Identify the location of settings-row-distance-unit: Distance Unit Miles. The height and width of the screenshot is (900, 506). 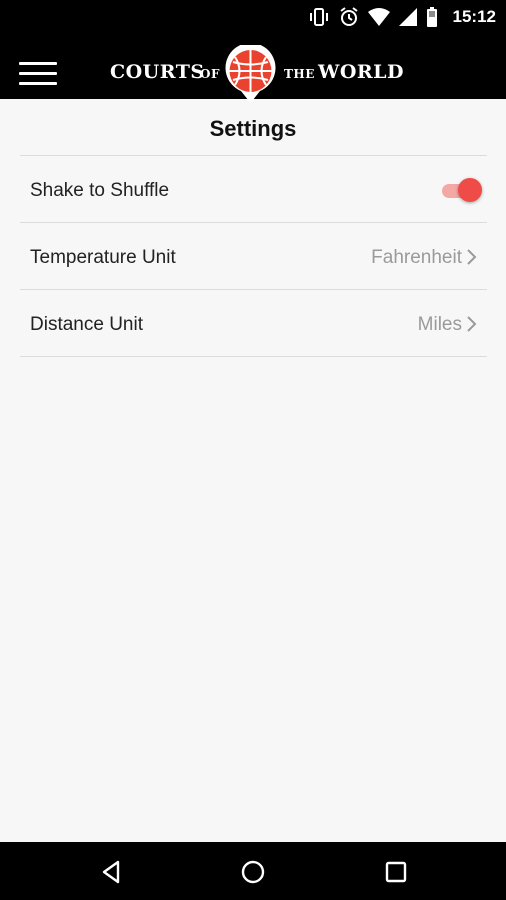
(253, 323).